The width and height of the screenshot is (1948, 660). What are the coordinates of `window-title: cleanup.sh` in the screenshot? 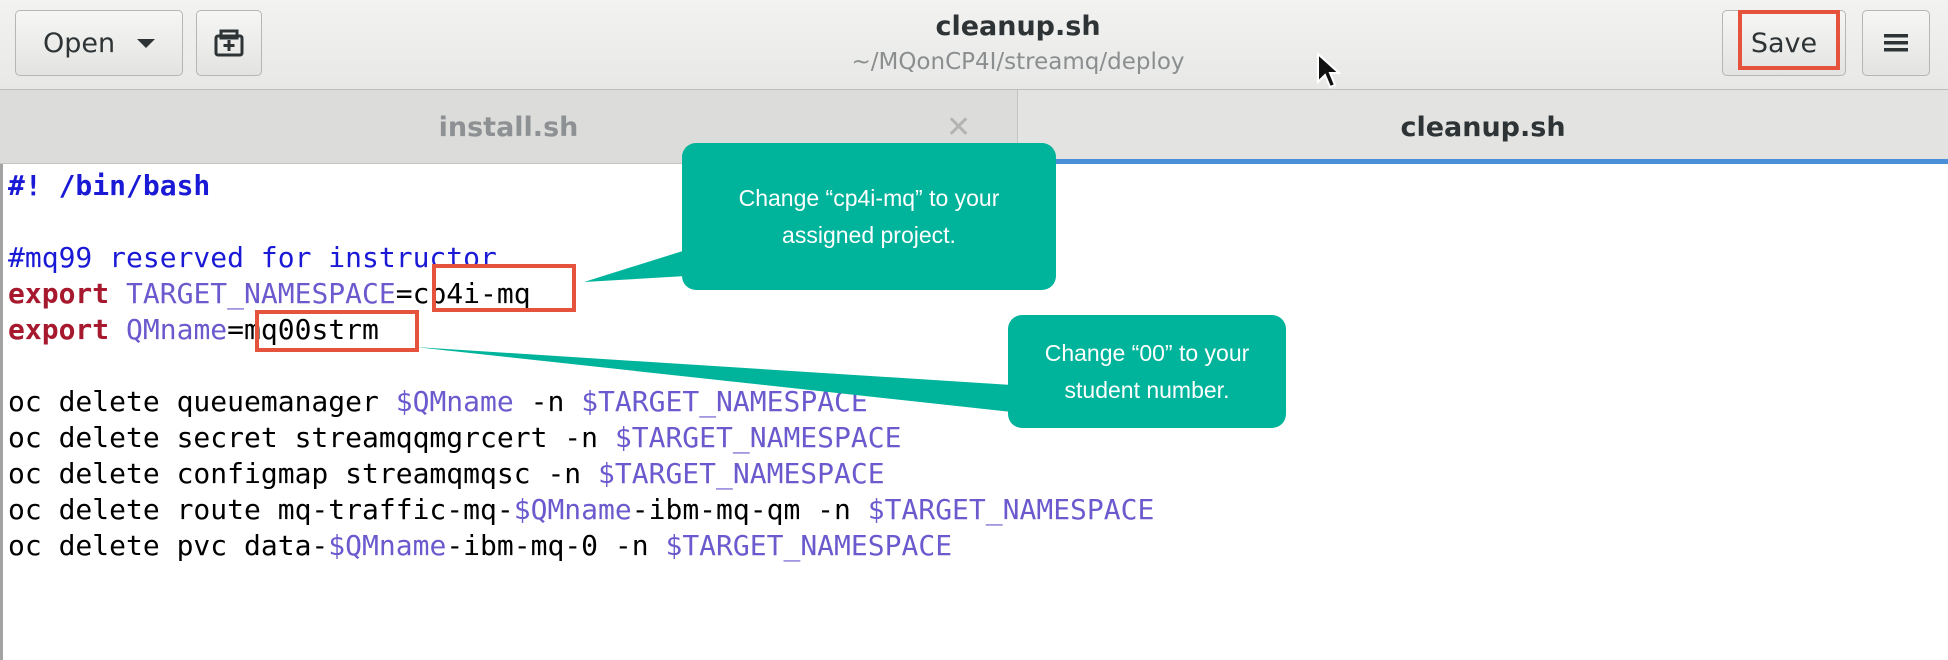 It's located at (1018, 26).